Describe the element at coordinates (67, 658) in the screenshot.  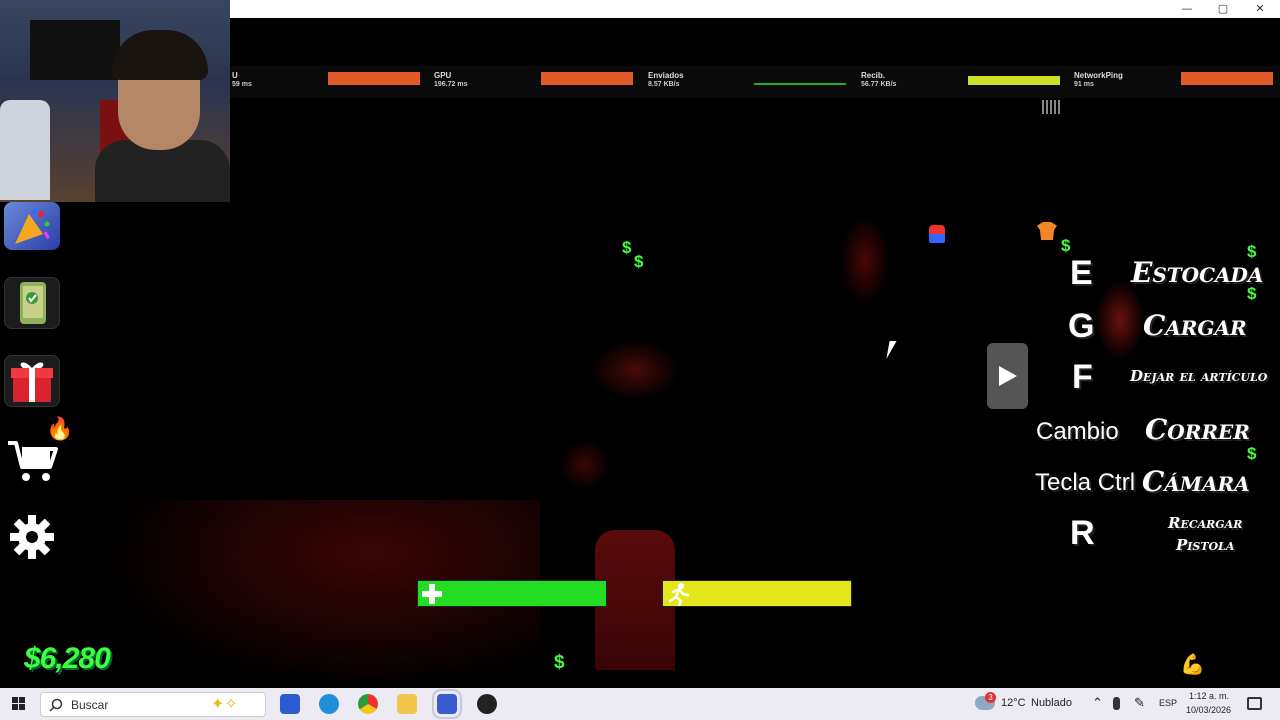
I see `money-counter: $6,280` at that location.